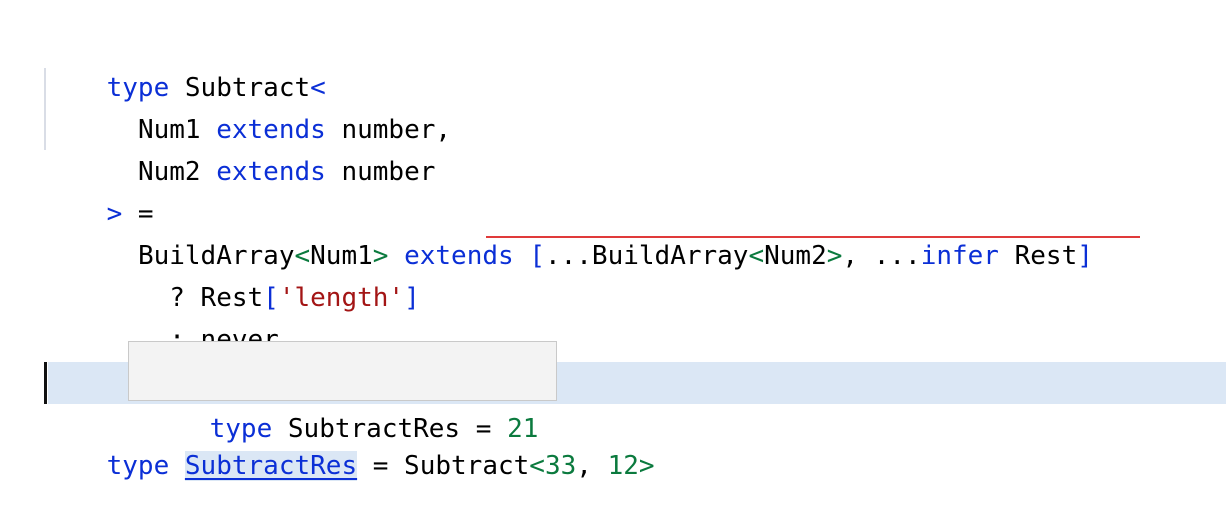 Image resolution: width=1226 pixels, height=529 pixels. Describe the element at coordinates (795, 256) in the screenshot. I see `arg-num2: Num2` at that location.